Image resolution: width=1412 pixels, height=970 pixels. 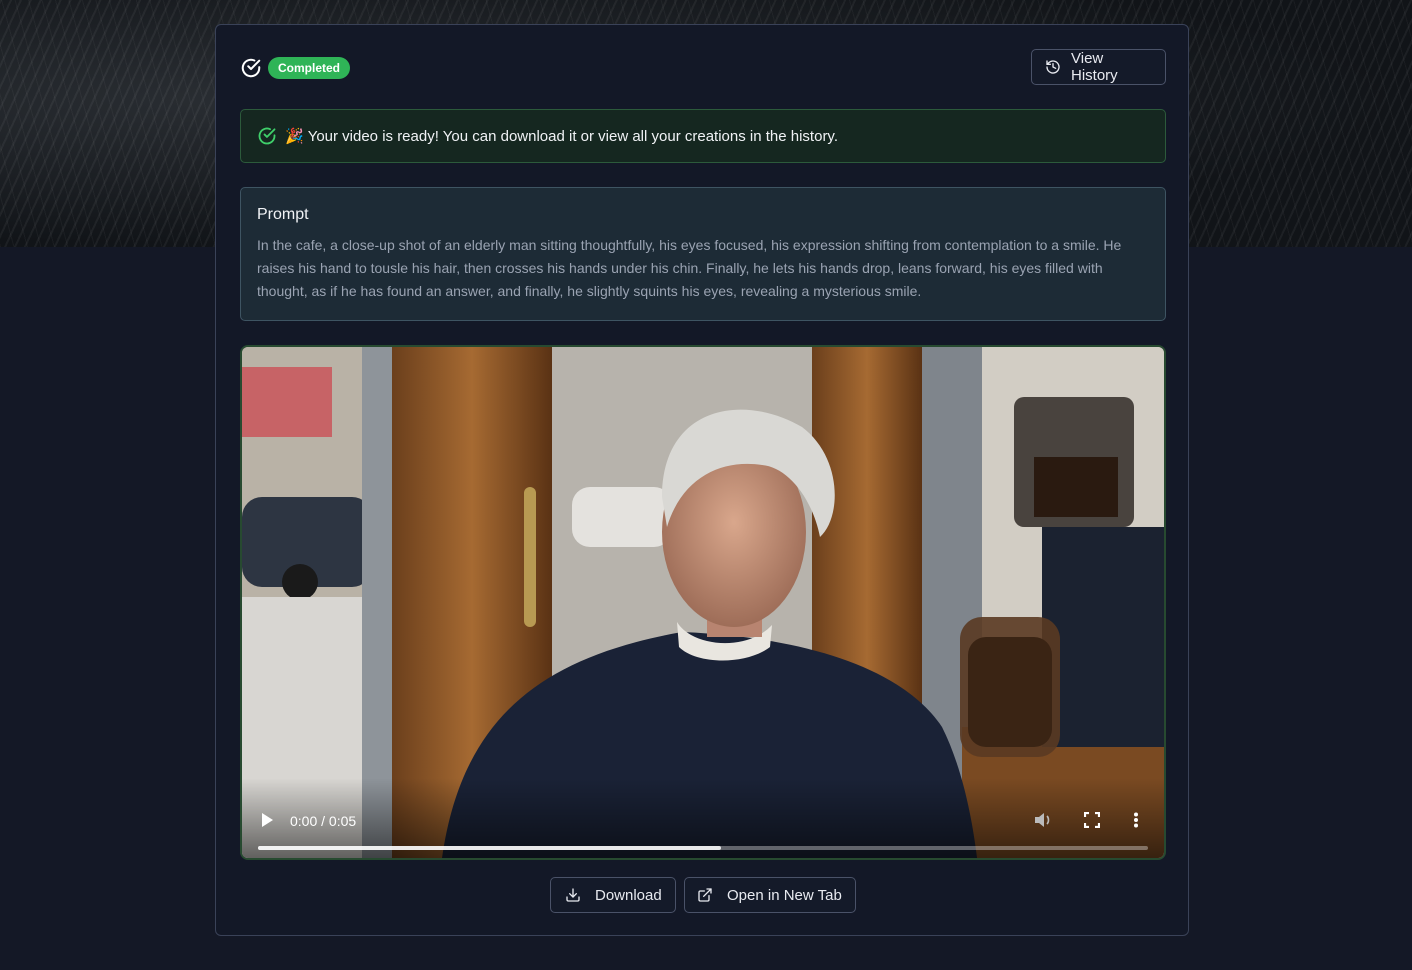 I want to click on video-time: 0:00 / 0:05, so click(x=323, y=821).